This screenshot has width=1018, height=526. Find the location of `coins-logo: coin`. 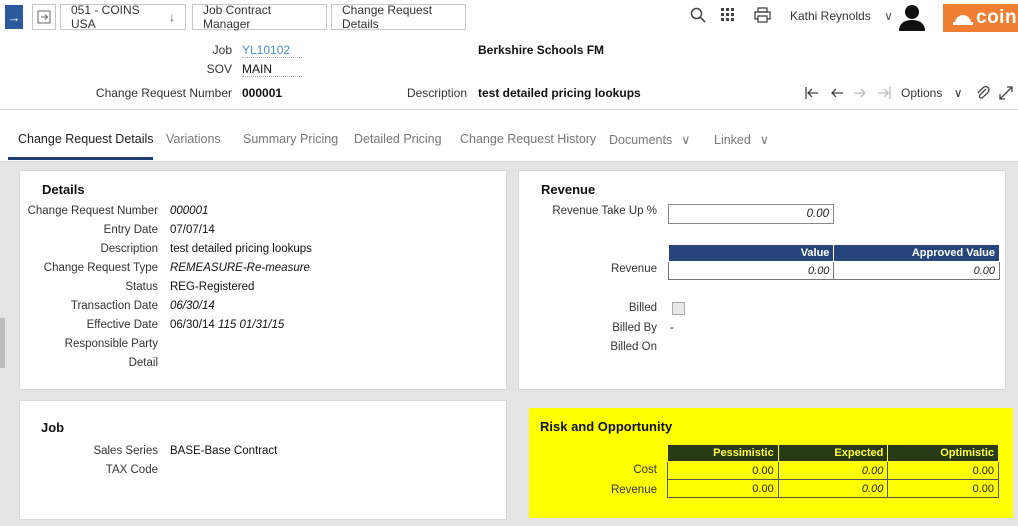

coins-logo: coin is located at coordinates (980, 18).